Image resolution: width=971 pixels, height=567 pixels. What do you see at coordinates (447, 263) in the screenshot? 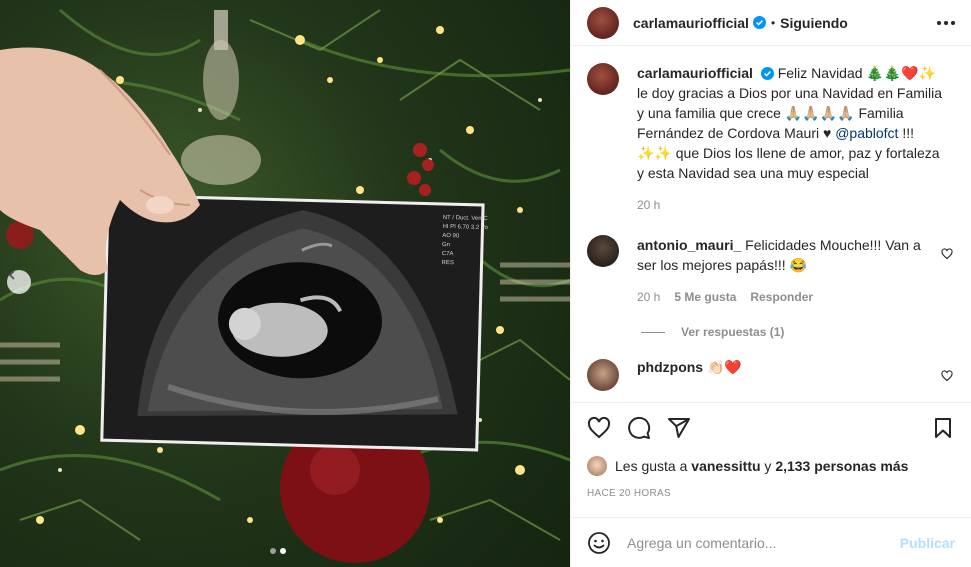
I see `ultrasound-readout-line: RES` at bounding box center [447, 263].